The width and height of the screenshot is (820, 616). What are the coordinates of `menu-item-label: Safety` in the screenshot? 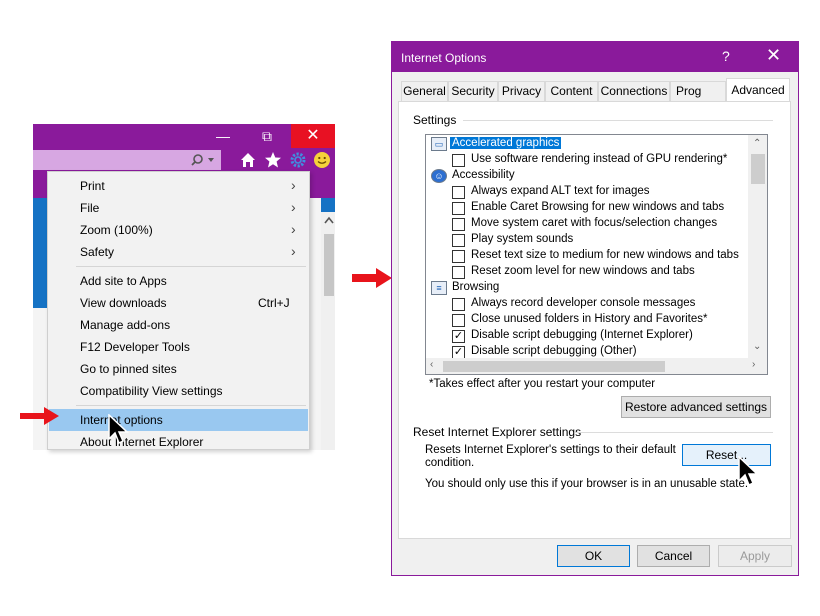 It's located at (97, 252).